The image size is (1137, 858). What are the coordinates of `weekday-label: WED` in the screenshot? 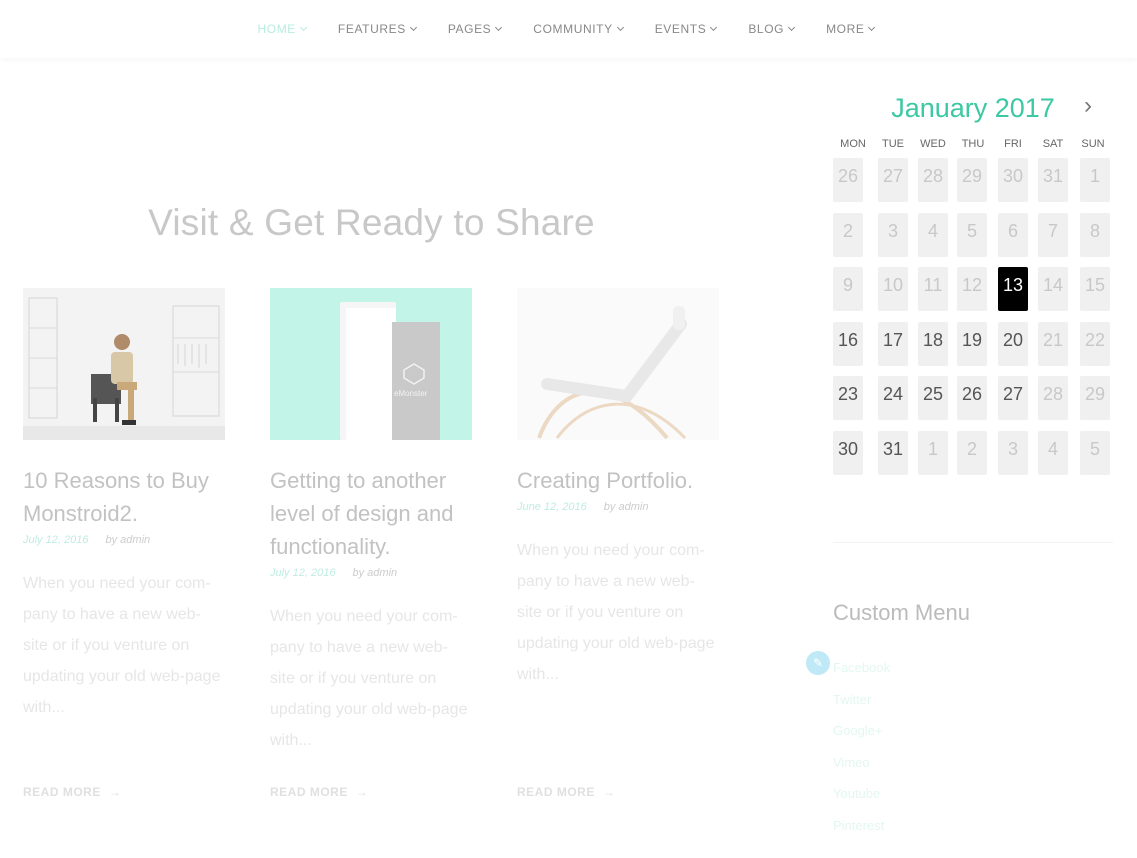 It's located at (933, 144).